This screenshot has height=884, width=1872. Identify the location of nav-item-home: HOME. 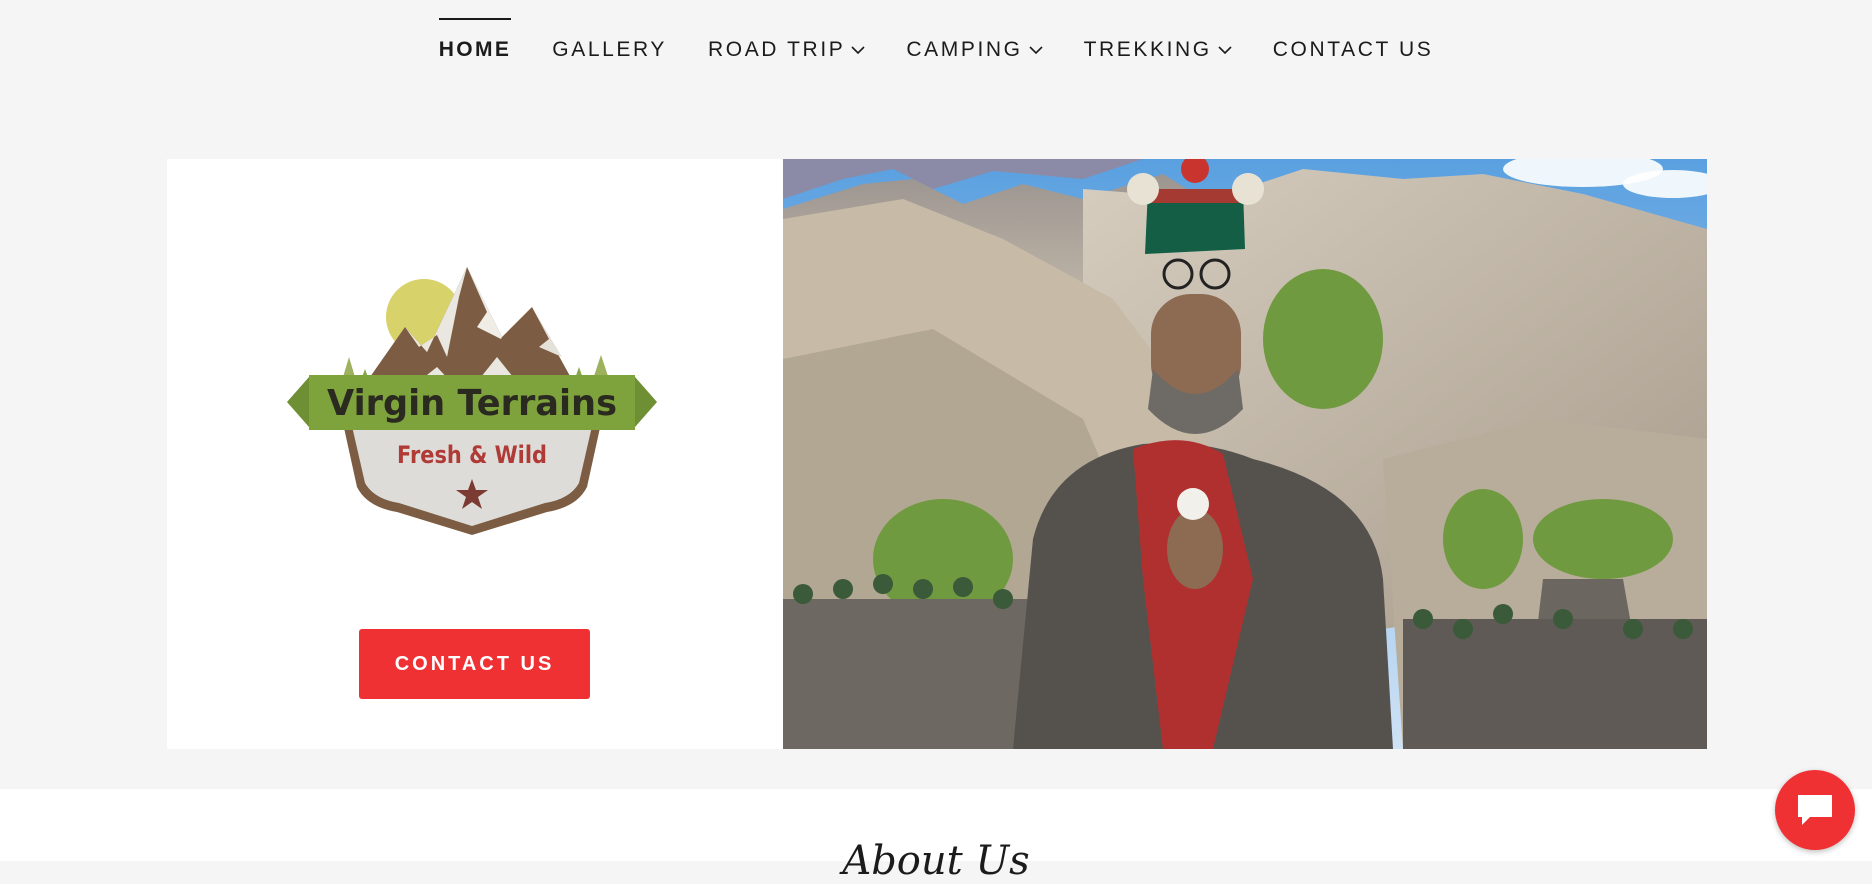
(475, 40).